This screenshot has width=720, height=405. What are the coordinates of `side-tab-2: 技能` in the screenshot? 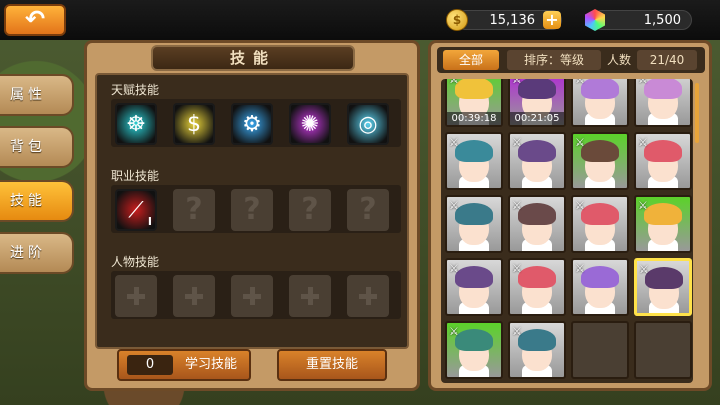 It's located at (37, 201).